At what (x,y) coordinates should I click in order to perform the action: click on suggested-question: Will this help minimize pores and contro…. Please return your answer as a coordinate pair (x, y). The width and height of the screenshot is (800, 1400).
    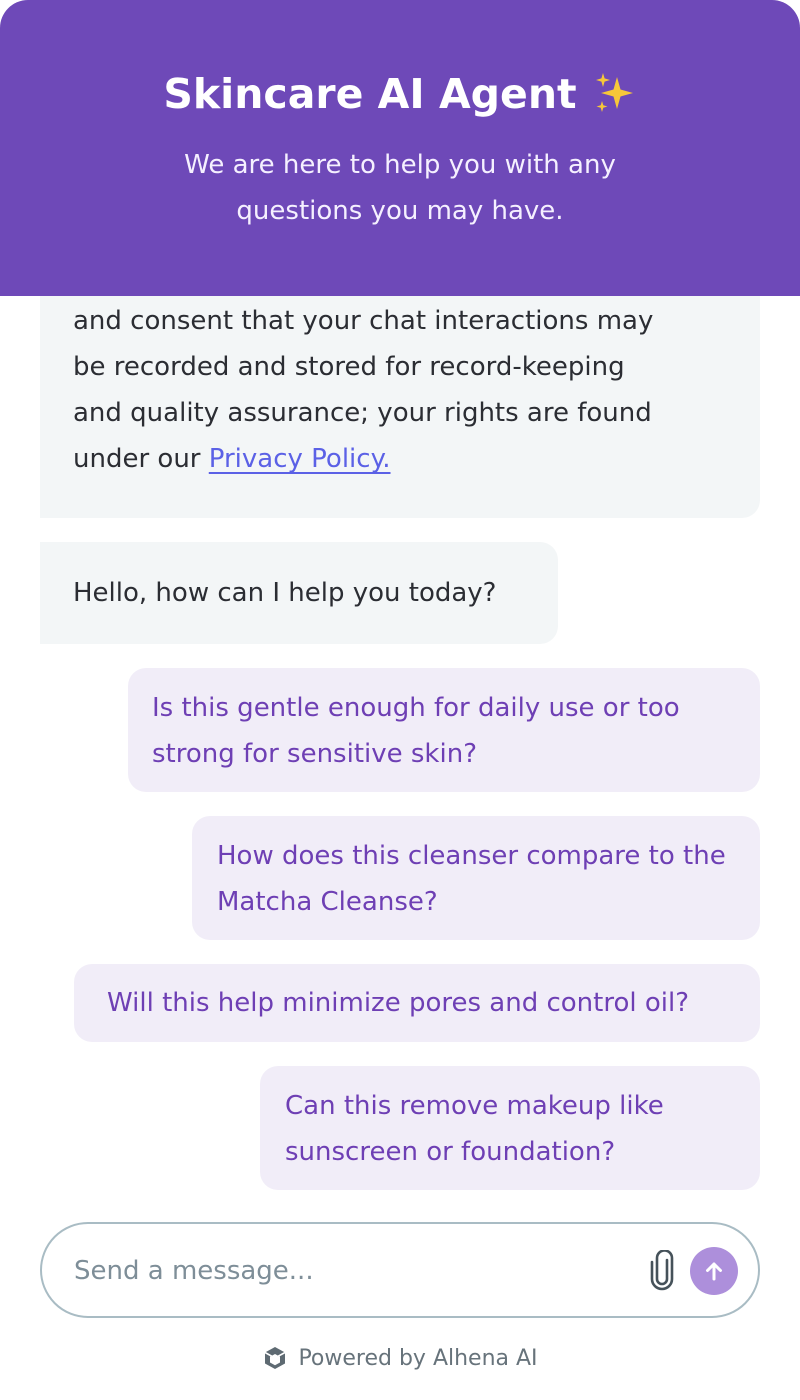
    Looking at the image, I should click on (417, 1003).